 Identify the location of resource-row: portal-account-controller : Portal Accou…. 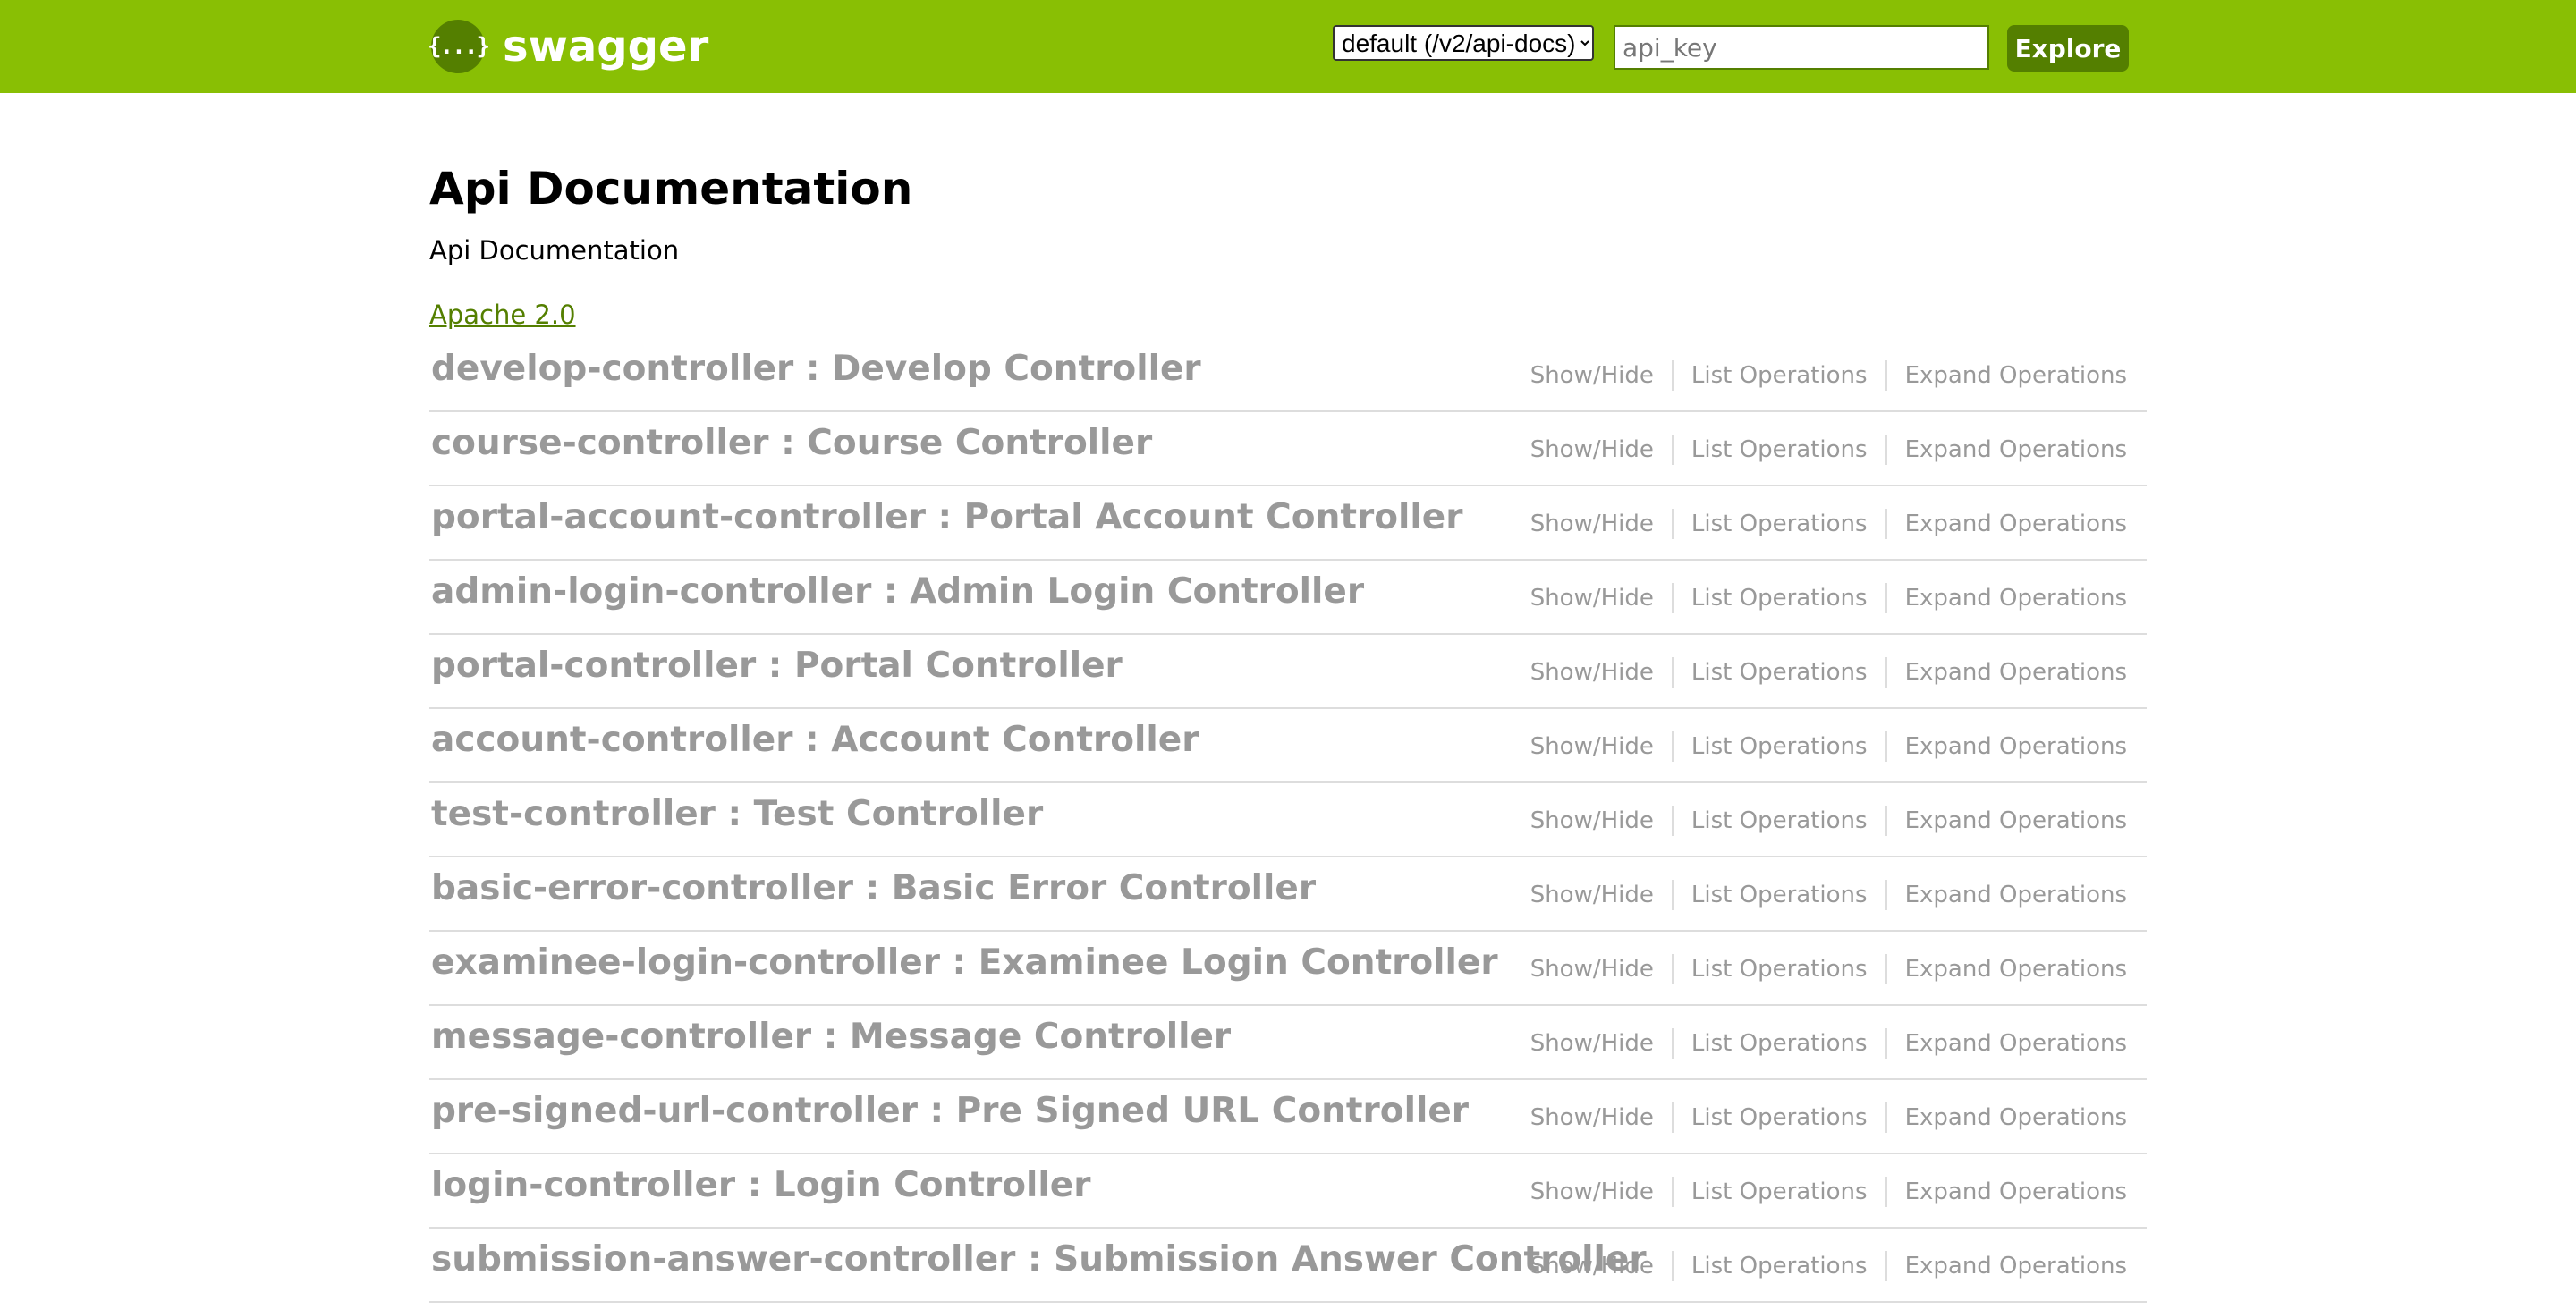
(1288, 523).